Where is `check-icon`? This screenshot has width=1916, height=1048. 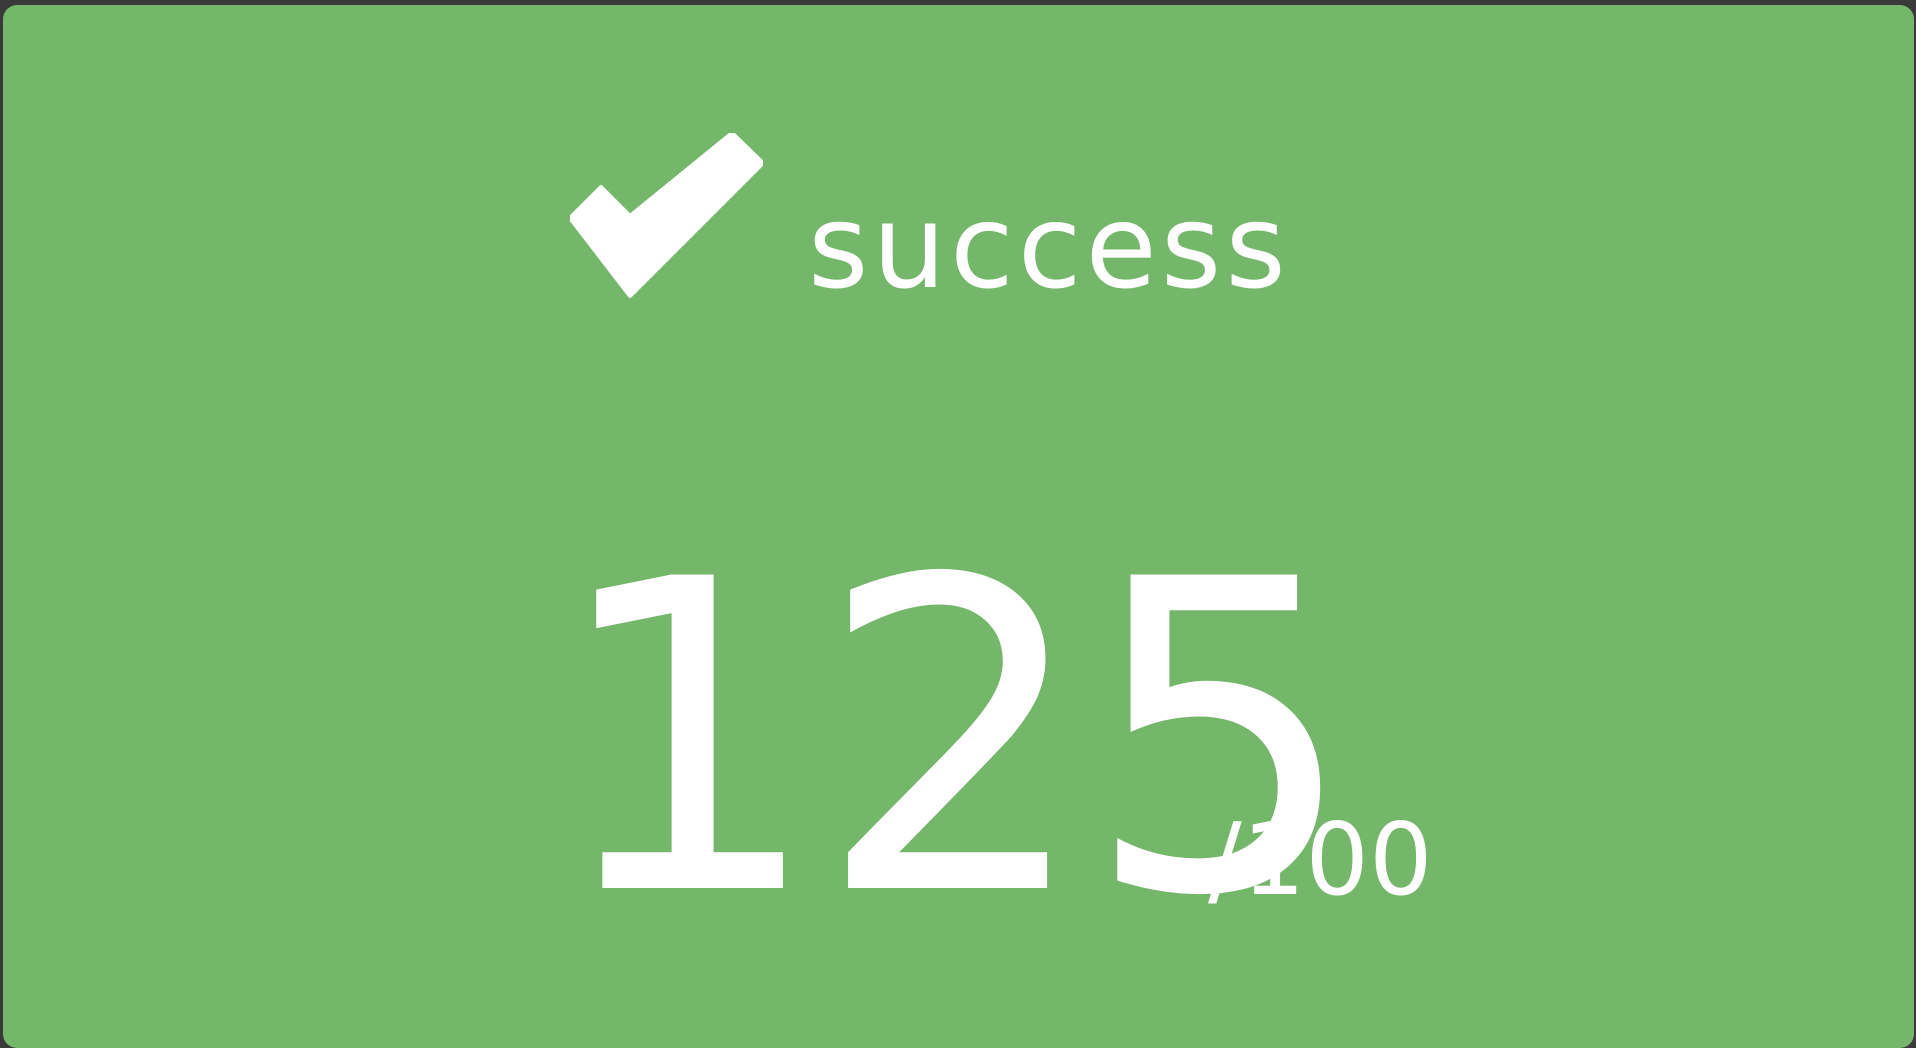
check-icon is located at coordinates (666, 216).